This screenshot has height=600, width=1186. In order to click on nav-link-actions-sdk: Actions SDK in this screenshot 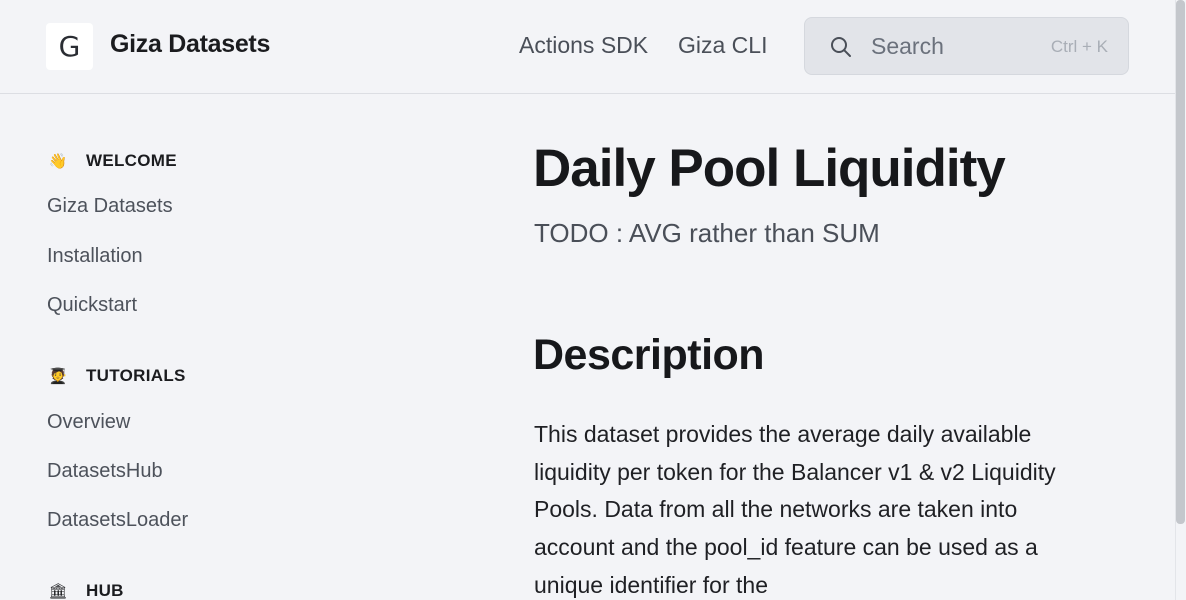, I will do `click(583, 45)`.